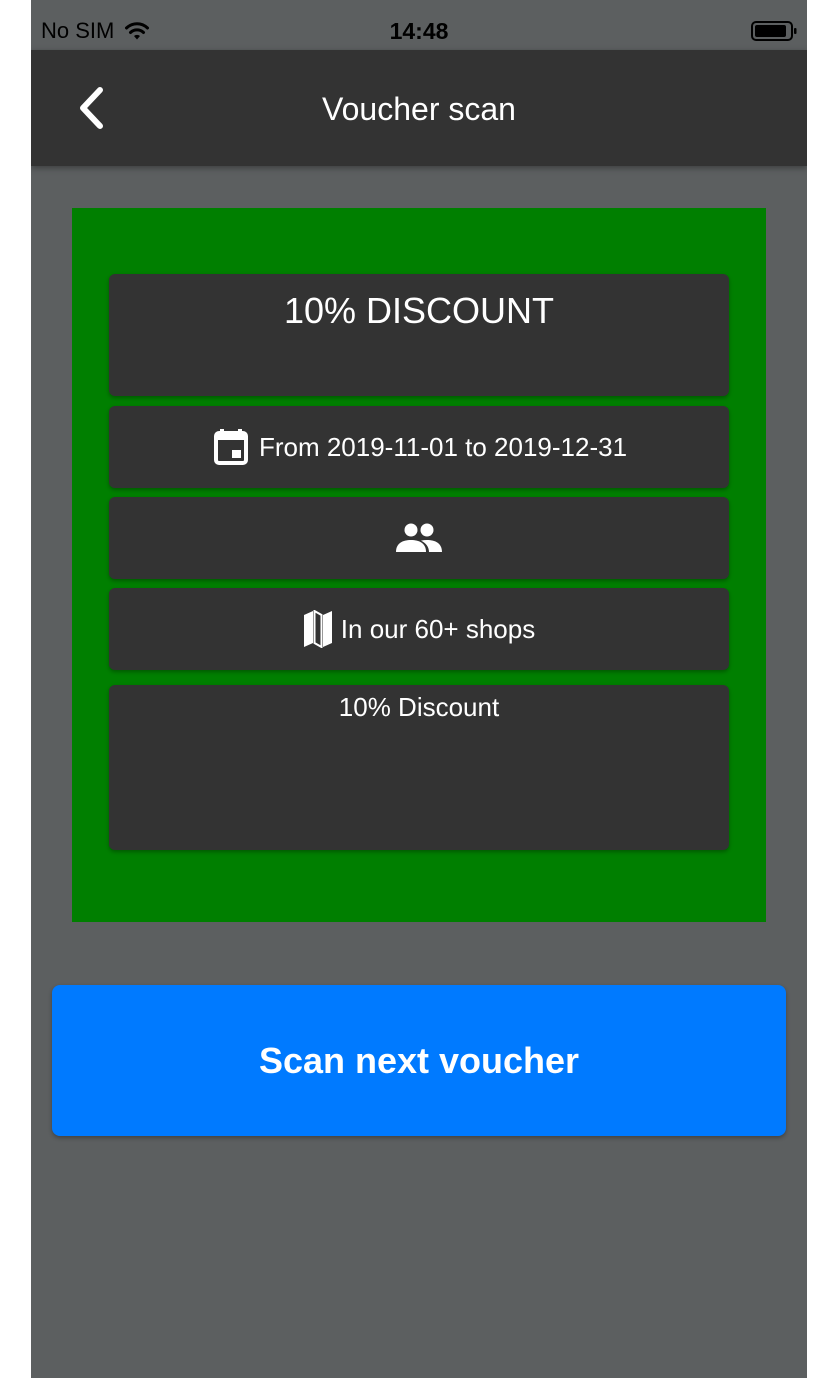 The image size is (814, 1378). I want to click on voucher-location-row: In our 60+ shops, so click(419, 629).